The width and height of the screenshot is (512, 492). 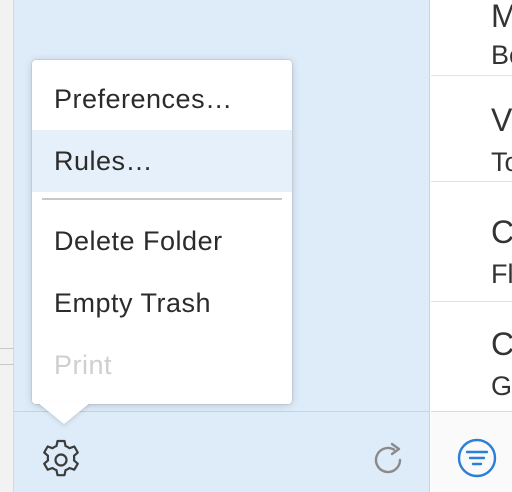 What do you see at coordinates (138, 240) in the screenshot?
I see `menu-item-label: Delete Folder` at bounding box center [138, 240].